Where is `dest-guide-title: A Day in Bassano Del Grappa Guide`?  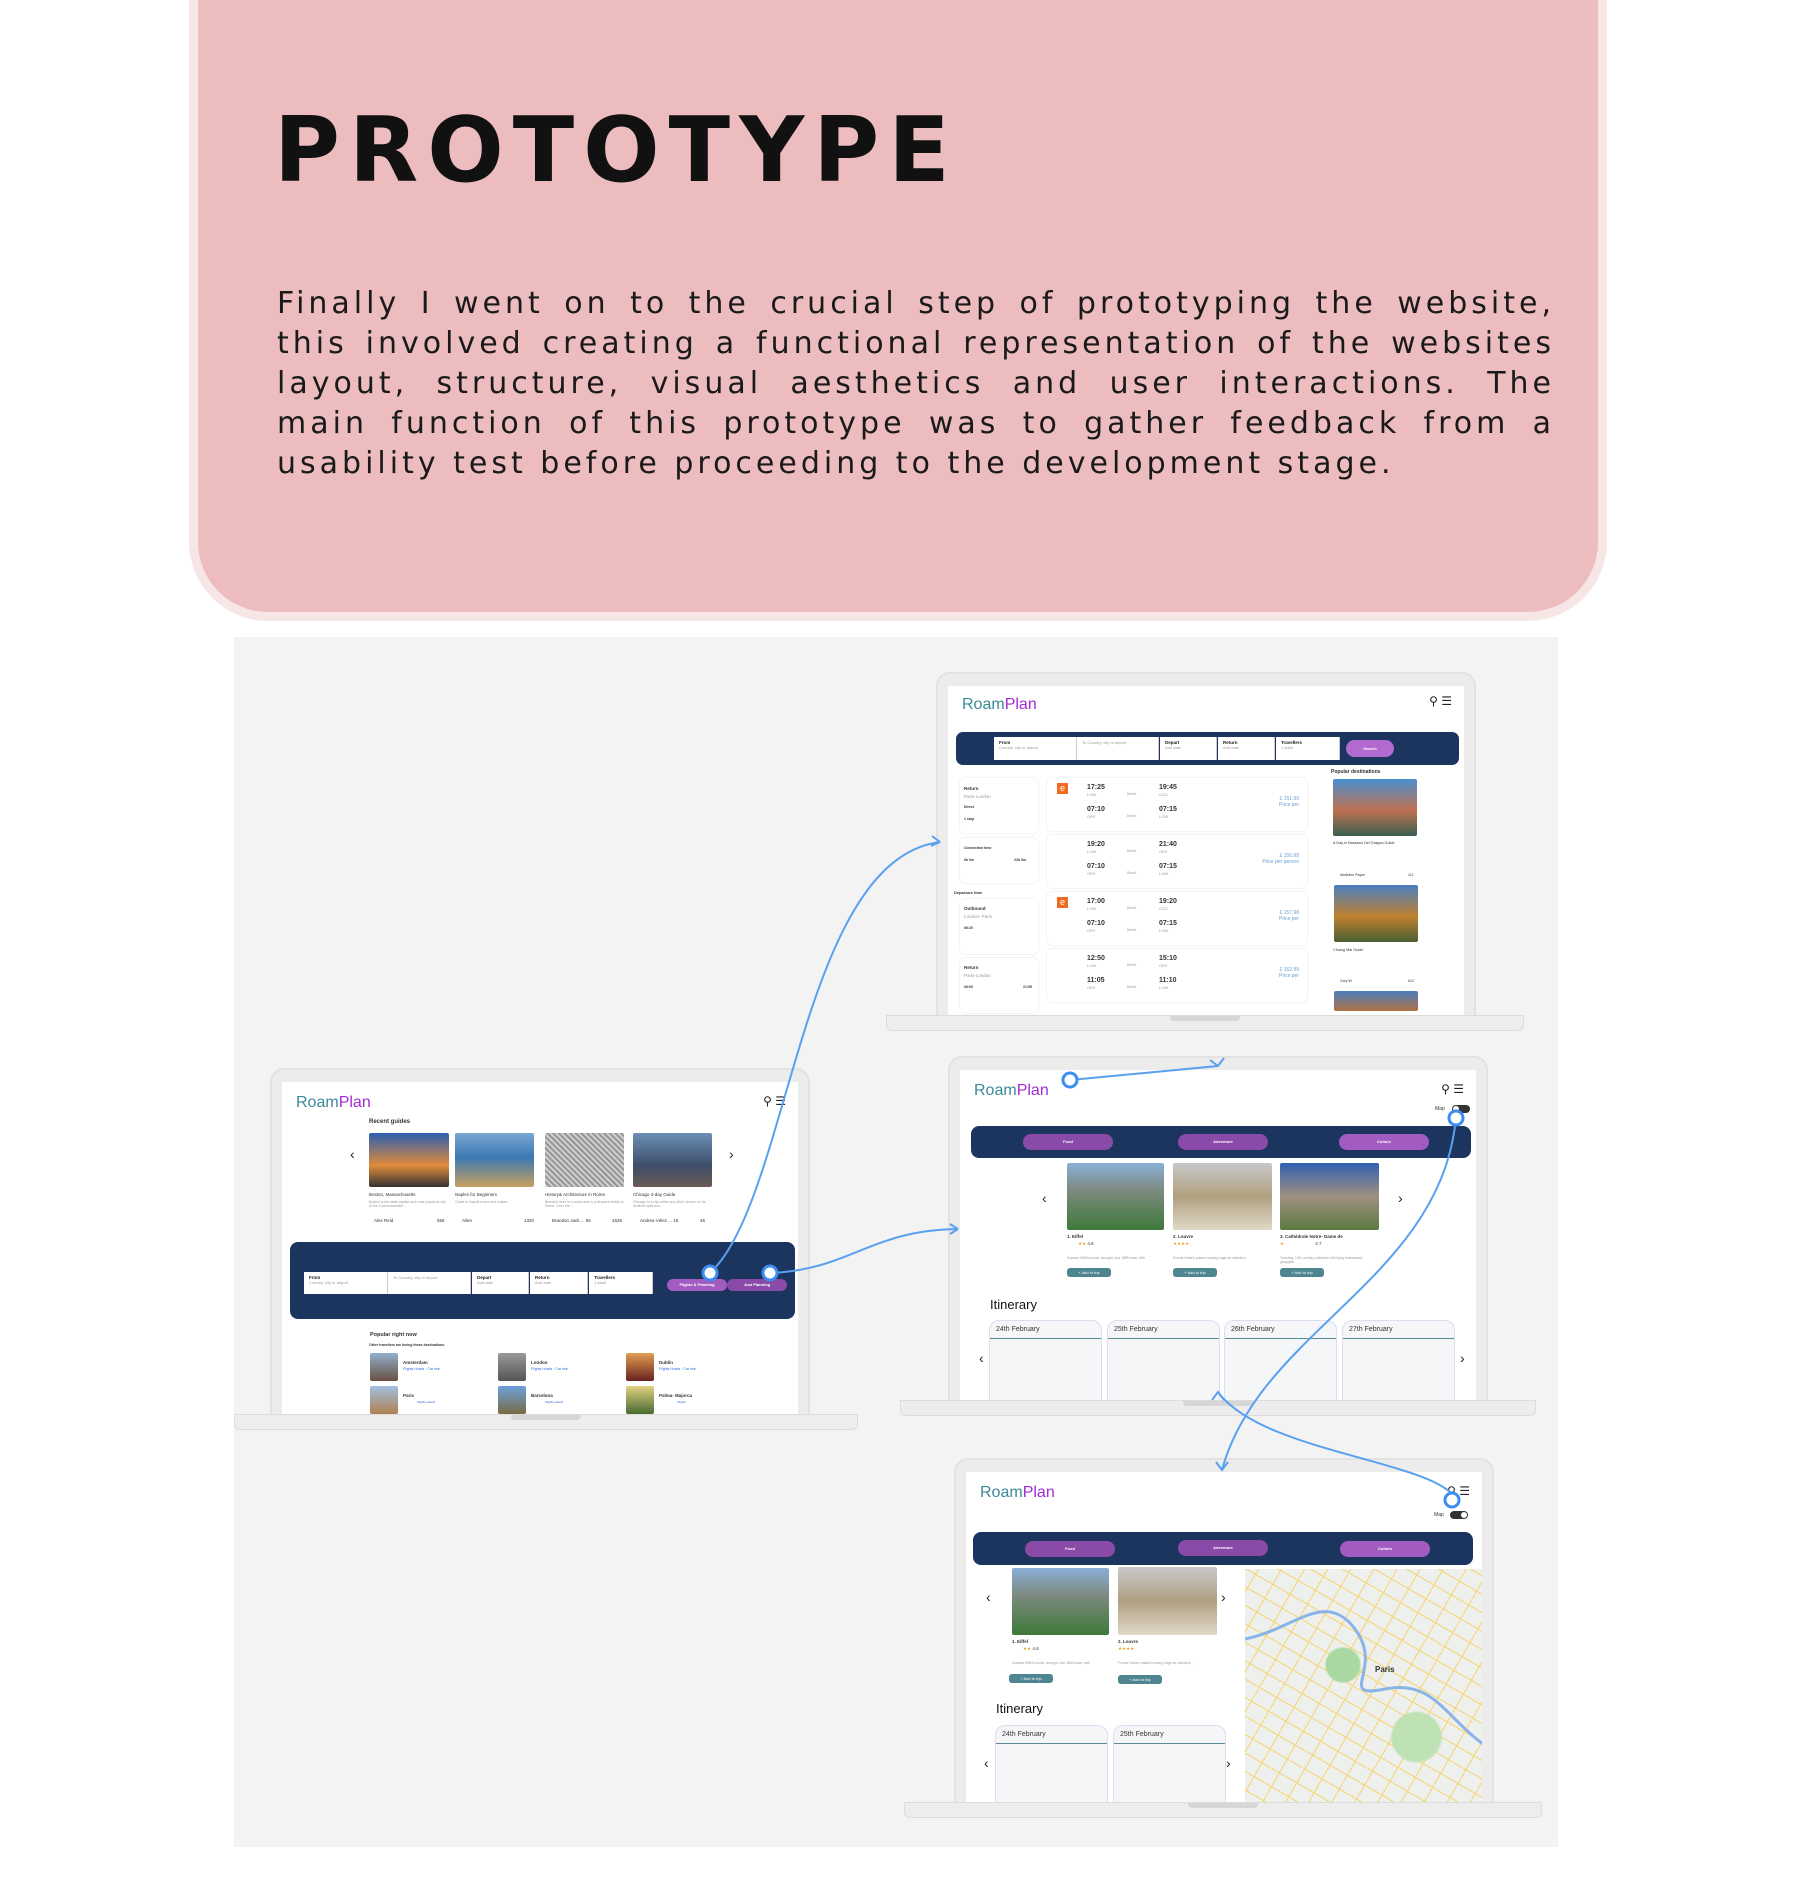
dest-guide-title: A Day in Bassano Del Grappa Guide is located at coordinates (1364, 843).